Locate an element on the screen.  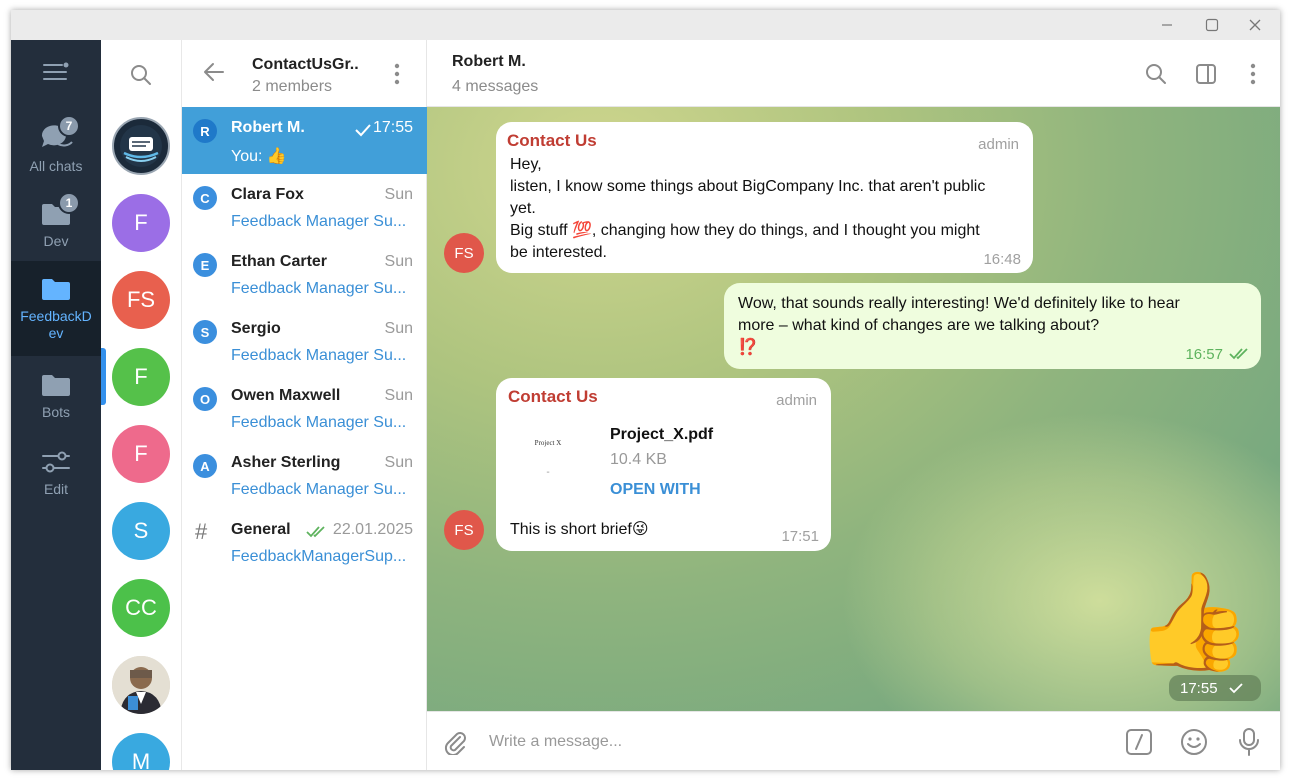
thumbs-up-sticker: 👍 is located at coordinates (1193, 622).